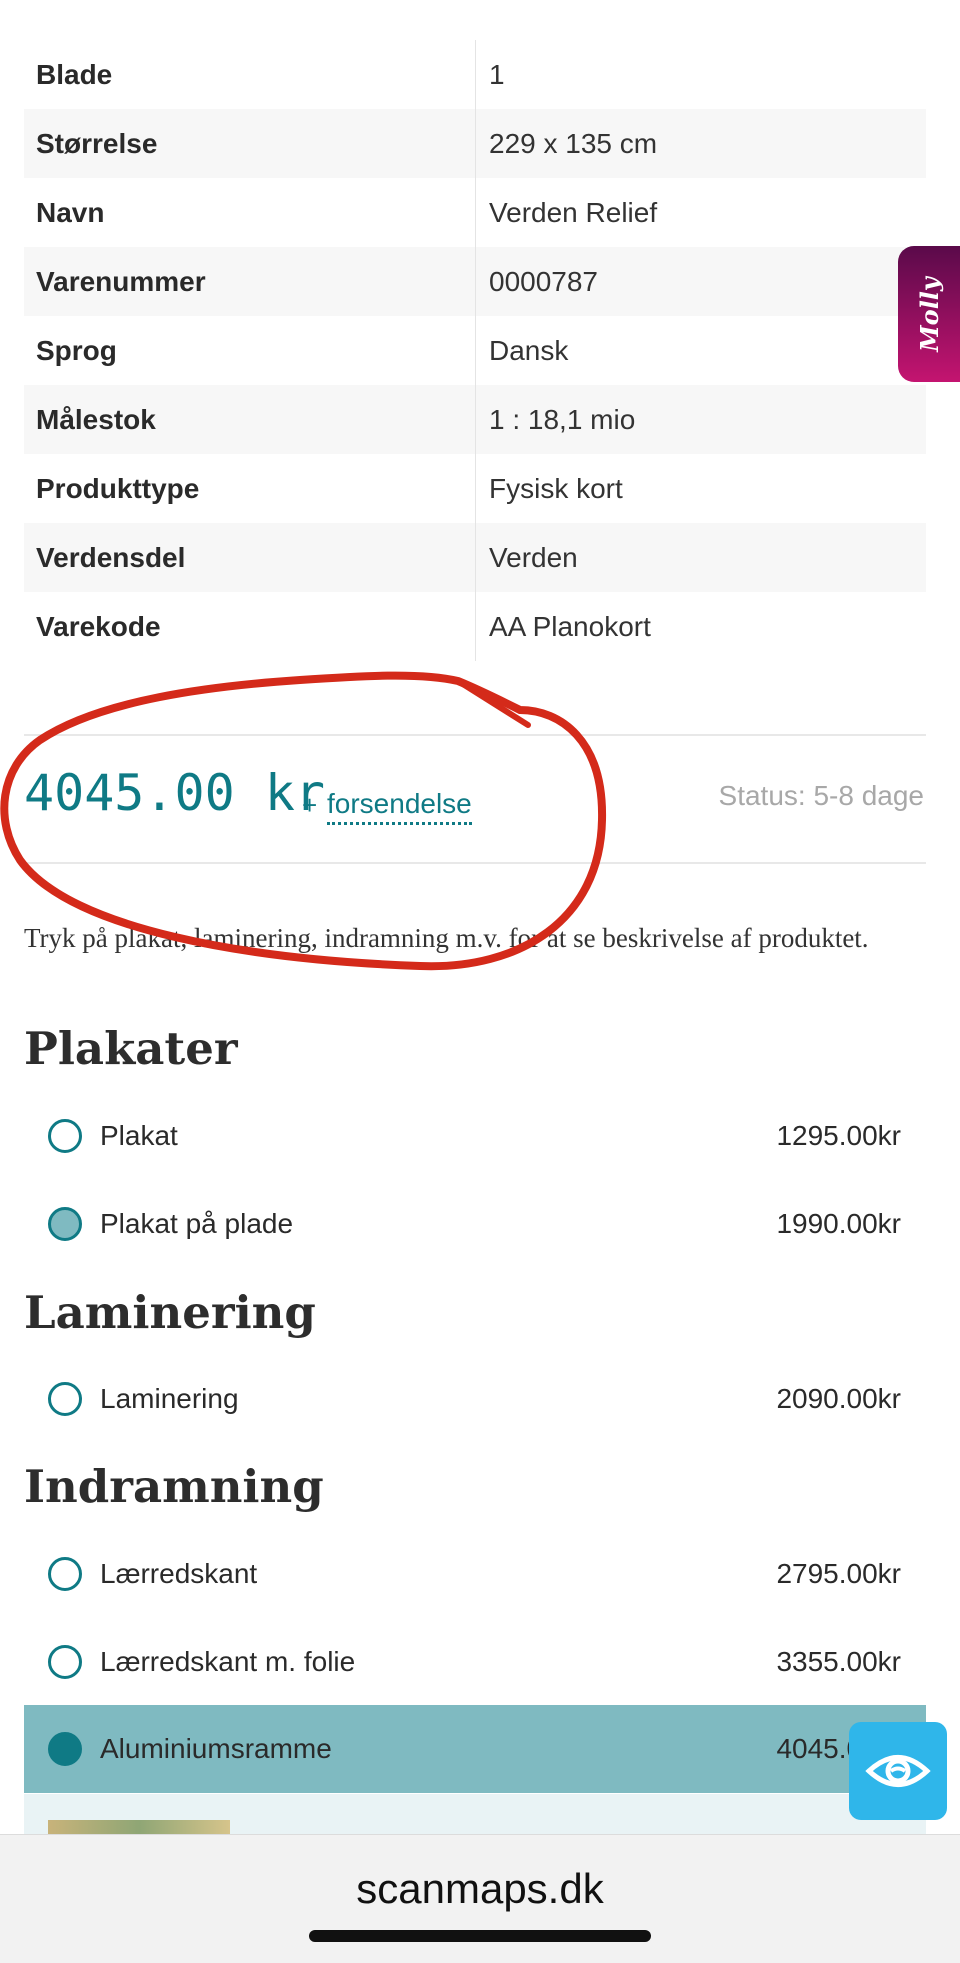  Describe the element at coordinates (174, 1486) in the screenshot. I see `section-title-indramning: Indramning` at that location.